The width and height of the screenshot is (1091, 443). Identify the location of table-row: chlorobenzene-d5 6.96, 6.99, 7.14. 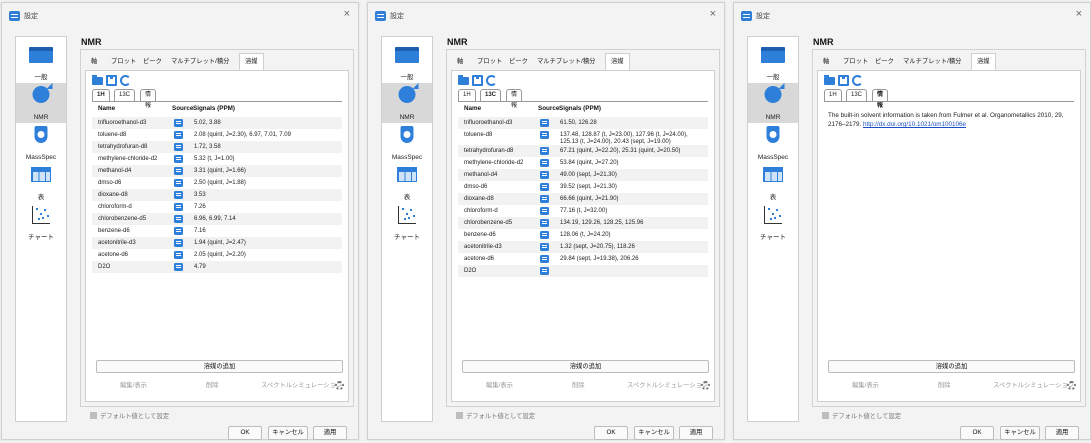
(217, 219).